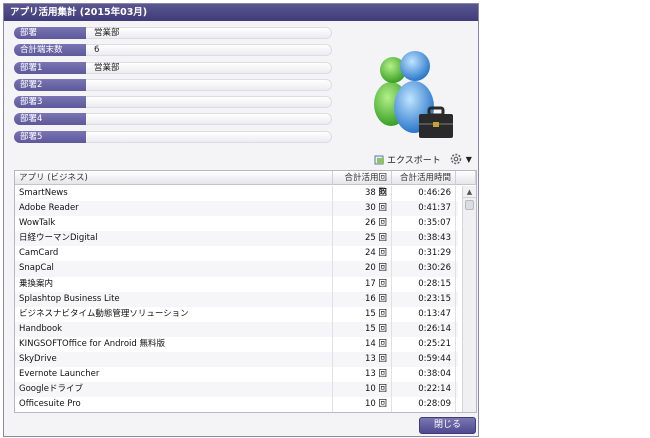 This screenshot has height=438, width=650. What do you see at coordinates (174, 360) in the screenshot?
I see `cell-app-name: SkyDrive` at bounding box center [174, 360].